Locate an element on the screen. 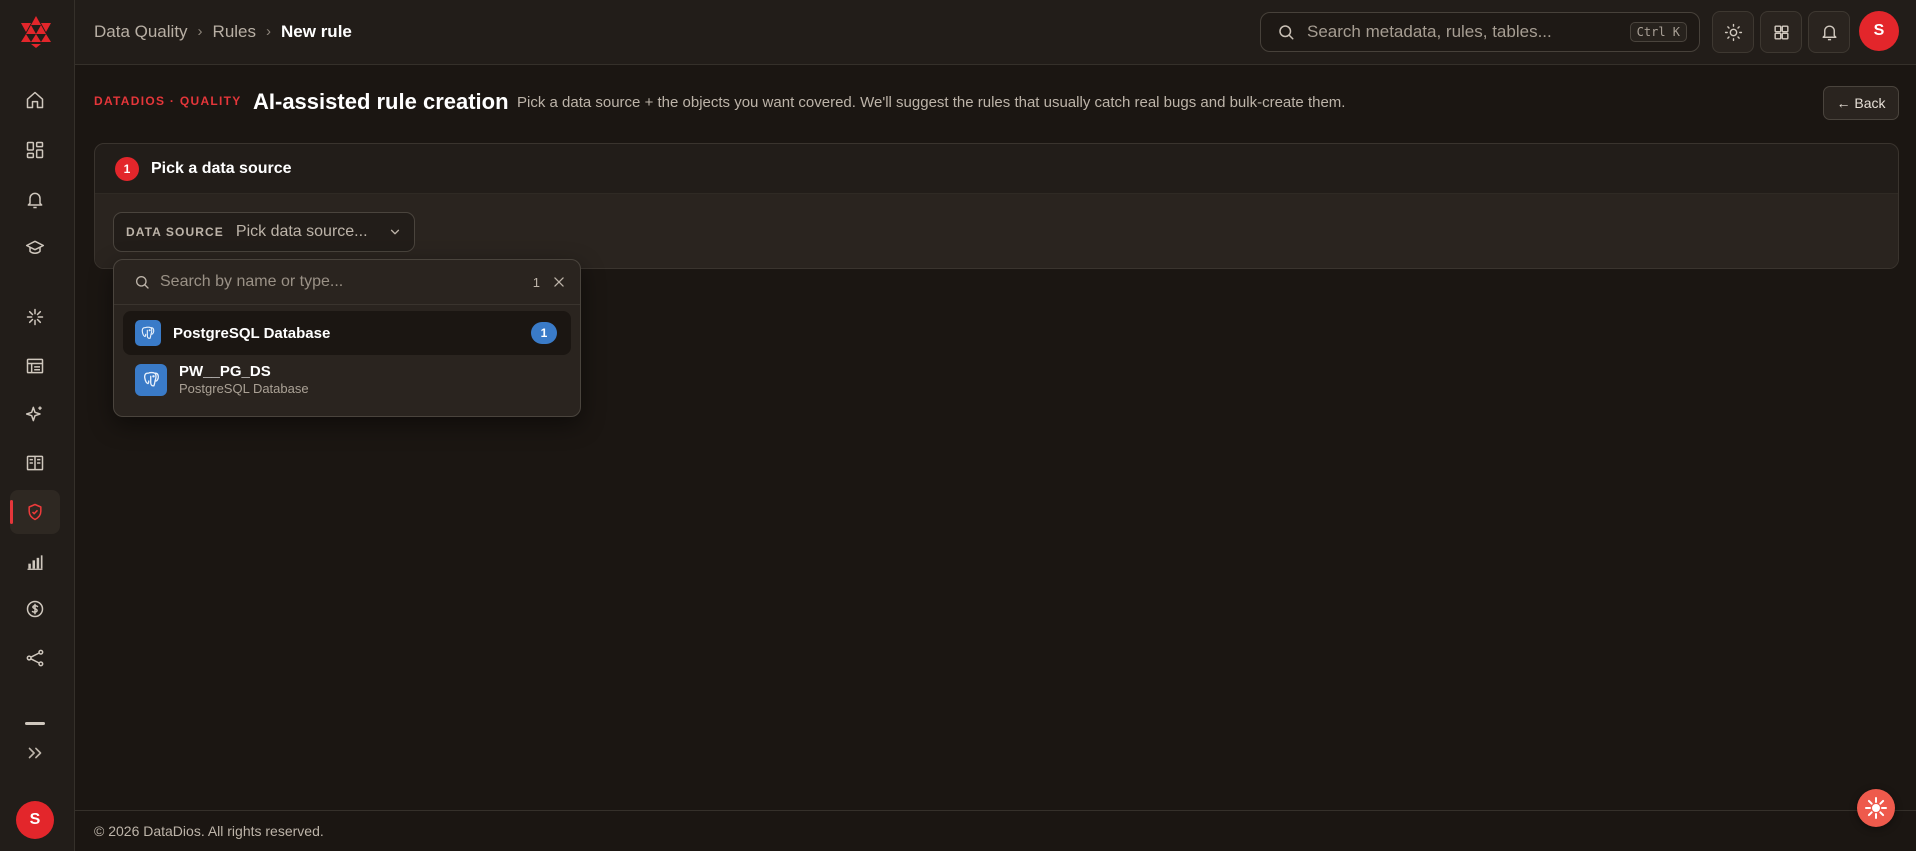 The width and height of the screenshot is (1916, 851). sun-icon is located at coordinates (1733, 32).